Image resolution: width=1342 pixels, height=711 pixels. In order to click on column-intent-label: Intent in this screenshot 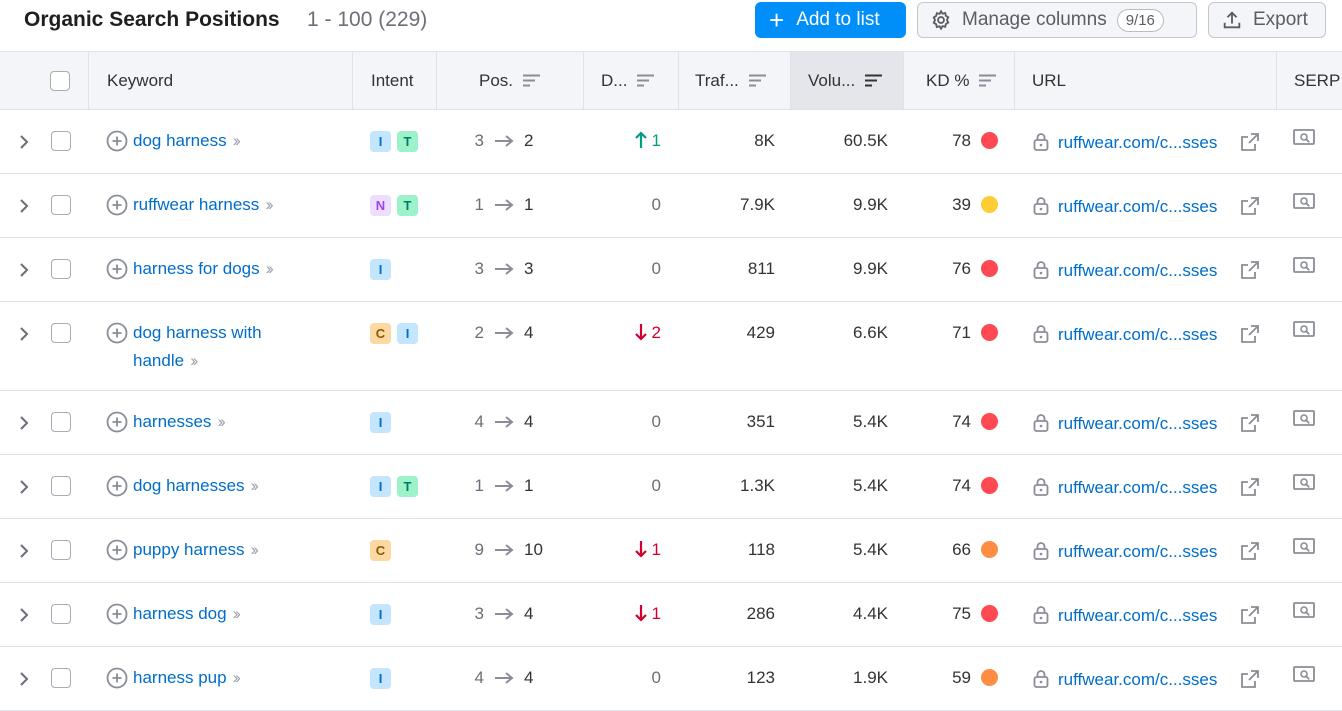, I will do `click(392, 80)`.